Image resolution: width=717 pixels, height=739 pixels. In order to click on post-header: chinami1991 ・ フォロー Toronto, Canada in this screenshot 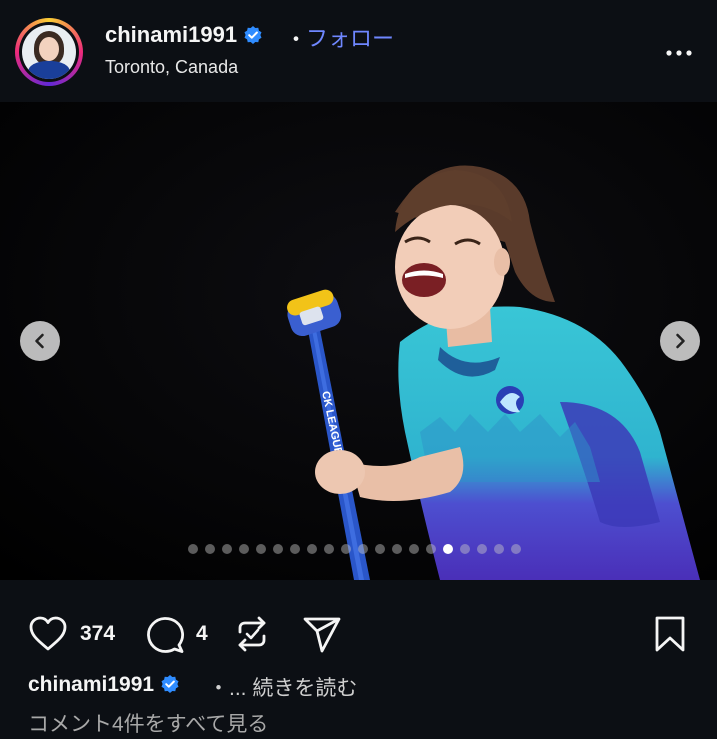, I will do `click(358, 51)`.